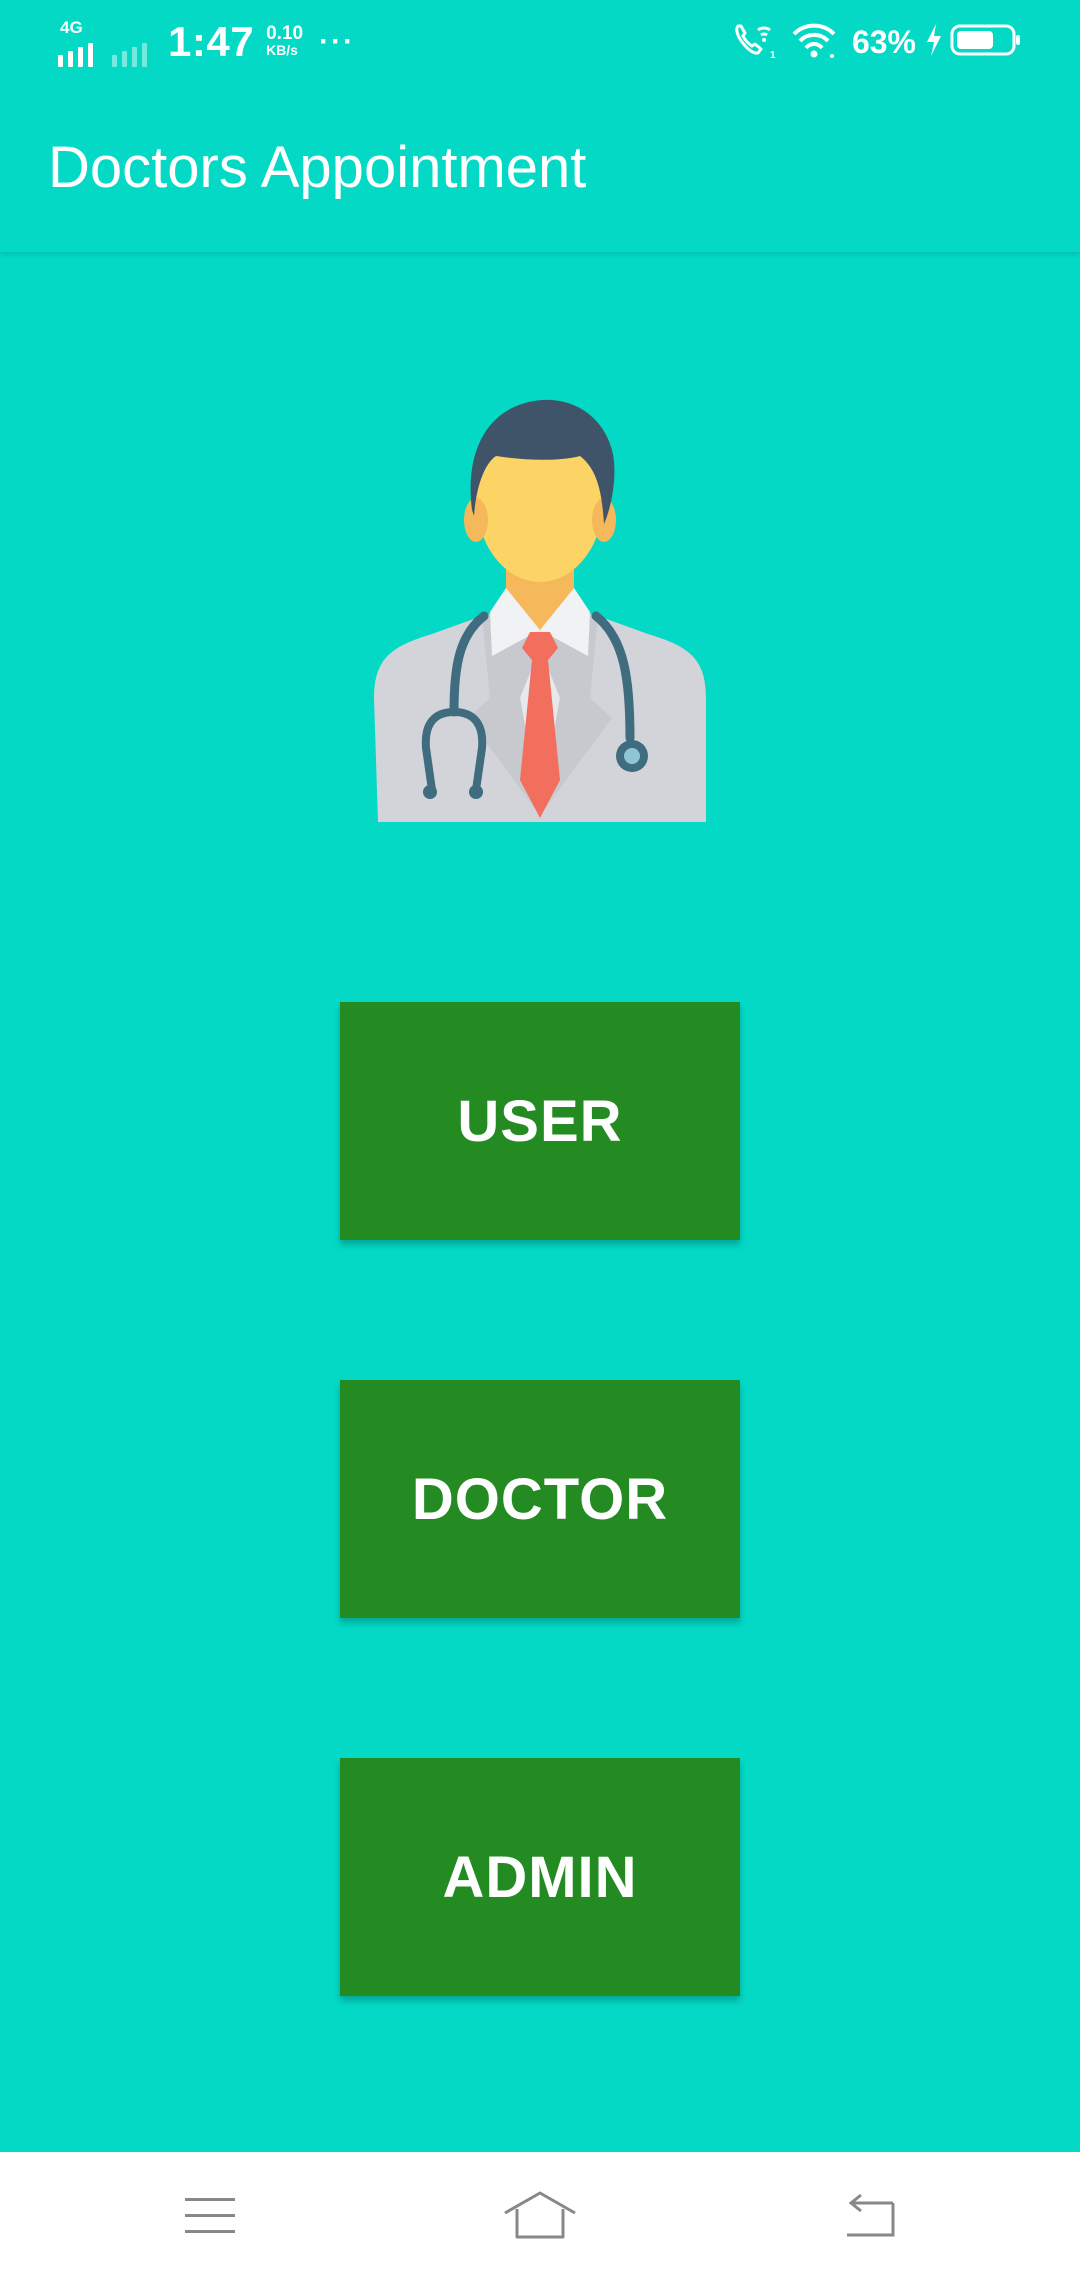 The image size is (1080, 2280). What do you see at coordinates (540, 1877) in the screenshot?
I see `admin-button: ADMIN` at bounding box center [540, 1877].